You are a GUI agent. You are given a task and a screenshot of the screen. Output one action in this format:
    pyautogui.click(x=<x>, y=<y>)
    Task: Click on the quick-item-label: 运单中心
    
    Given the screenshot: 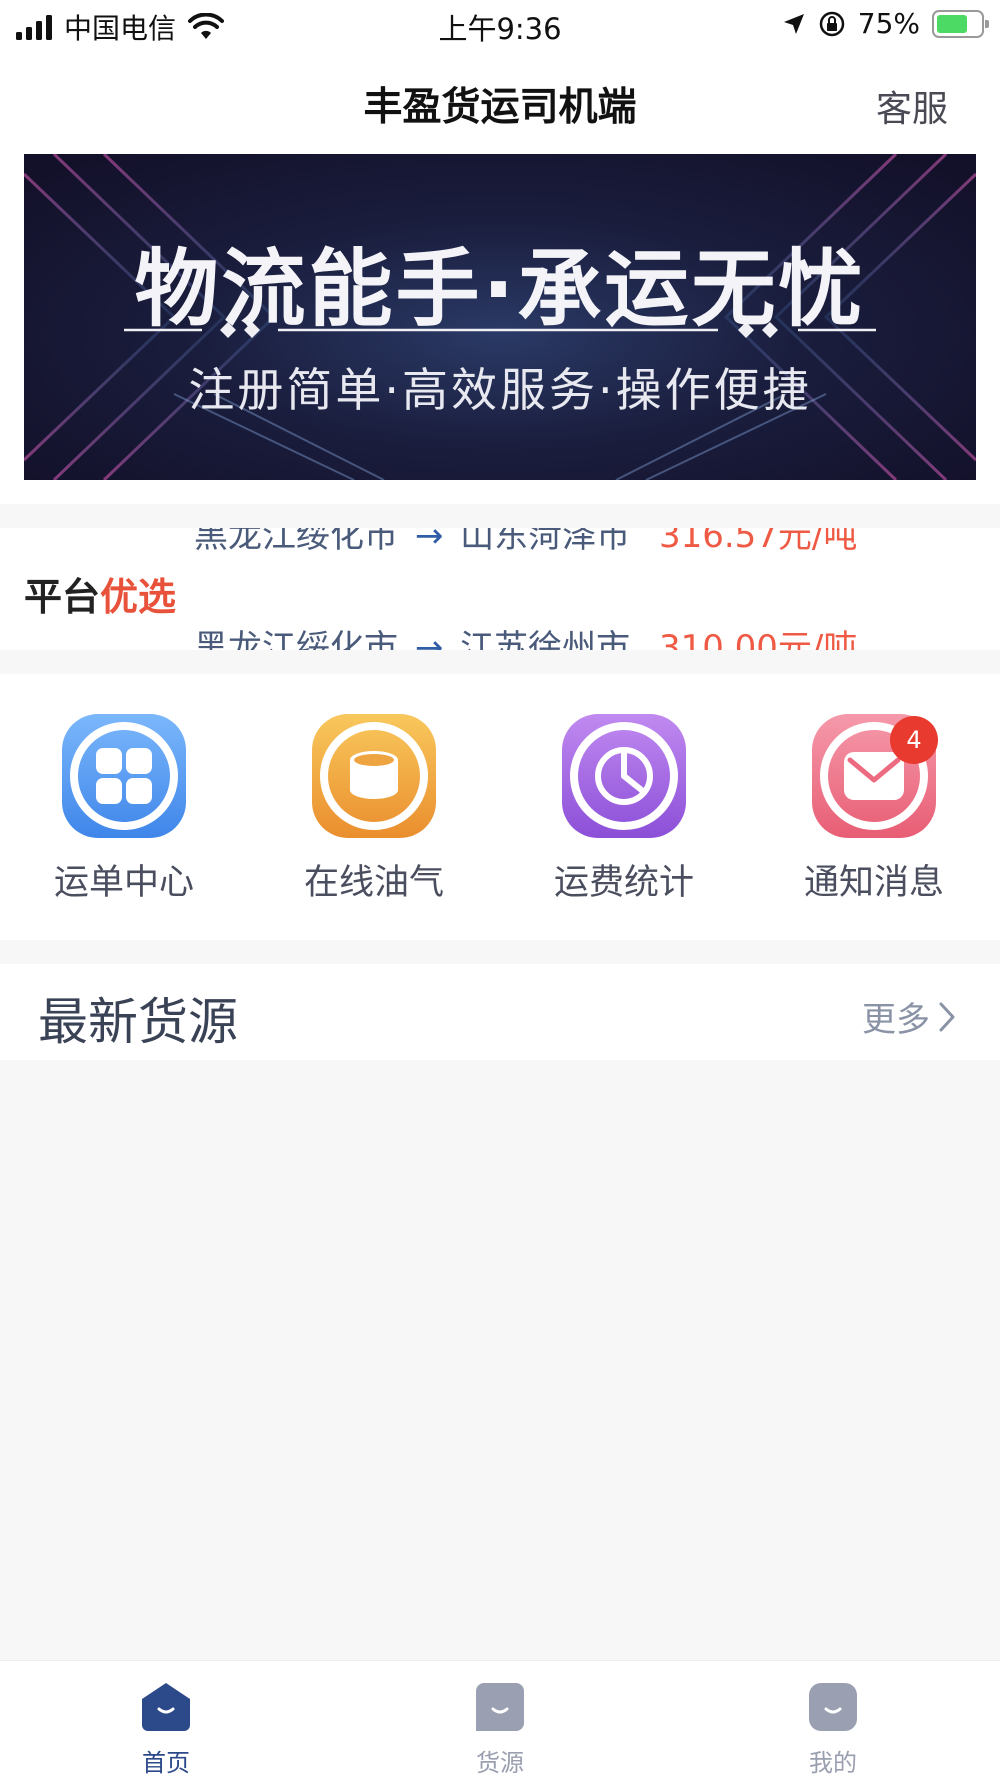 What is the action you would take?
    pyautogui.click(x=123, y=883)
    